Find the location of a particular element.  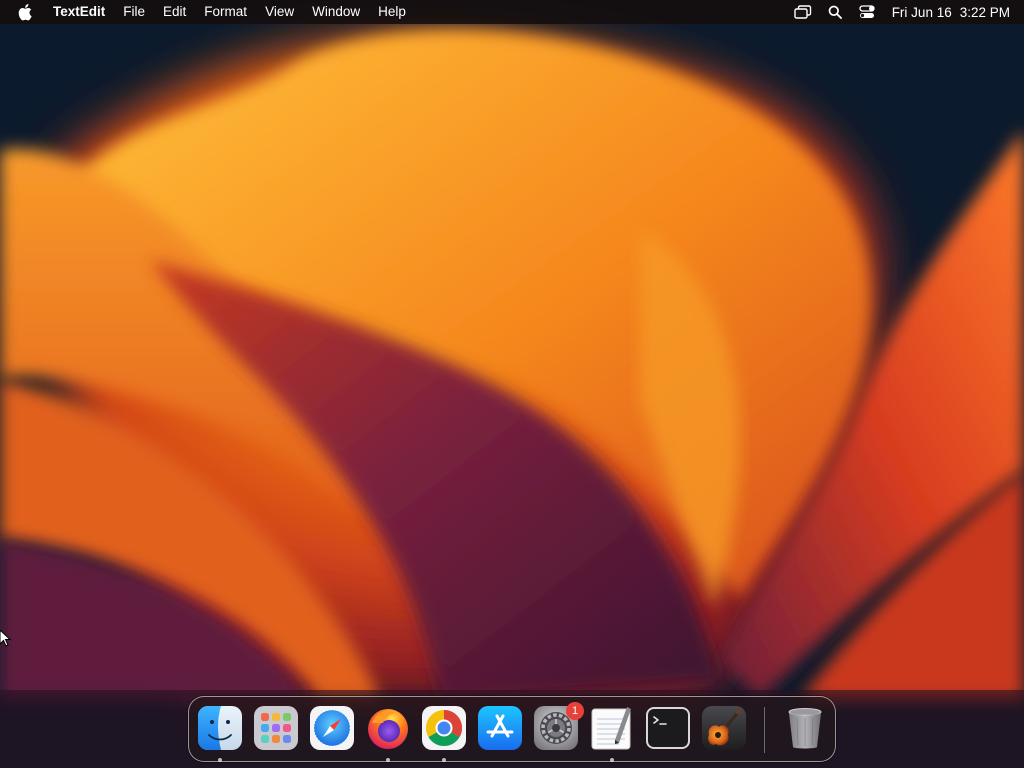

dock-terminal is located at coordinates (668, 728).